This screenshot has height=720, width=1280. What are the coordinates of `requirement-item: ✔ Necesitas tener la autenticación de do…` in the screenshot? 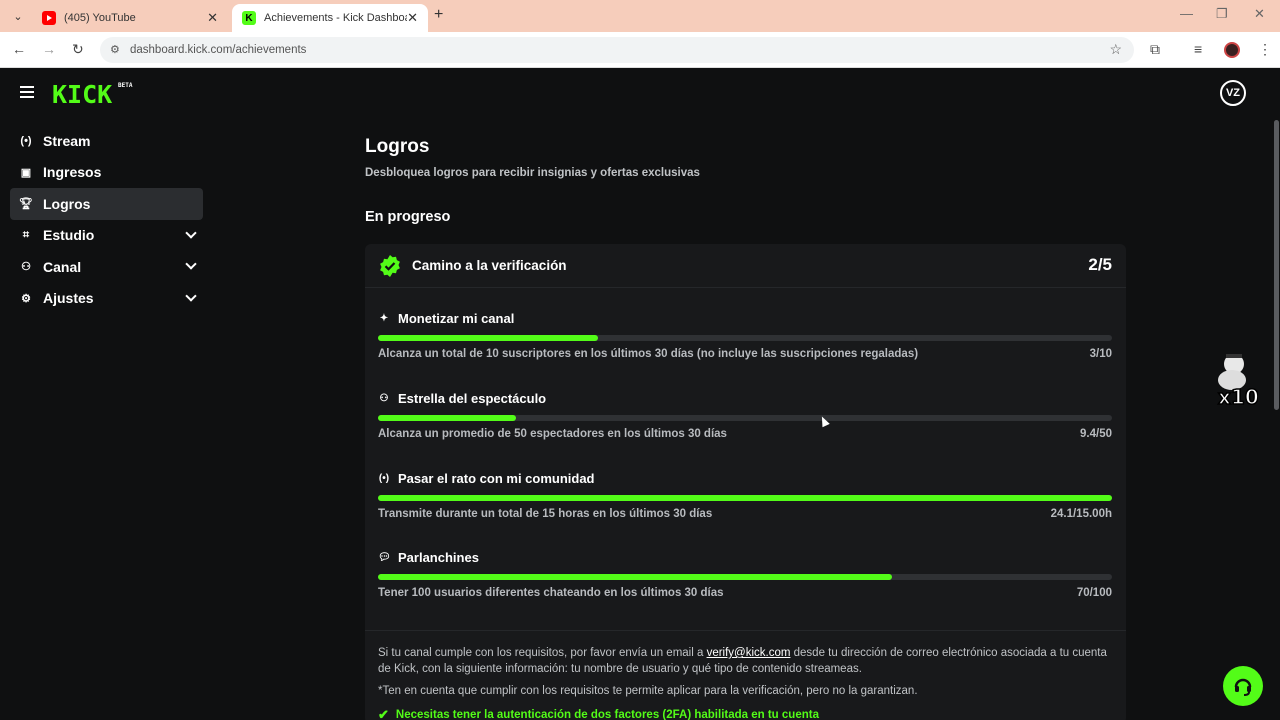 It's located at (598, 713).